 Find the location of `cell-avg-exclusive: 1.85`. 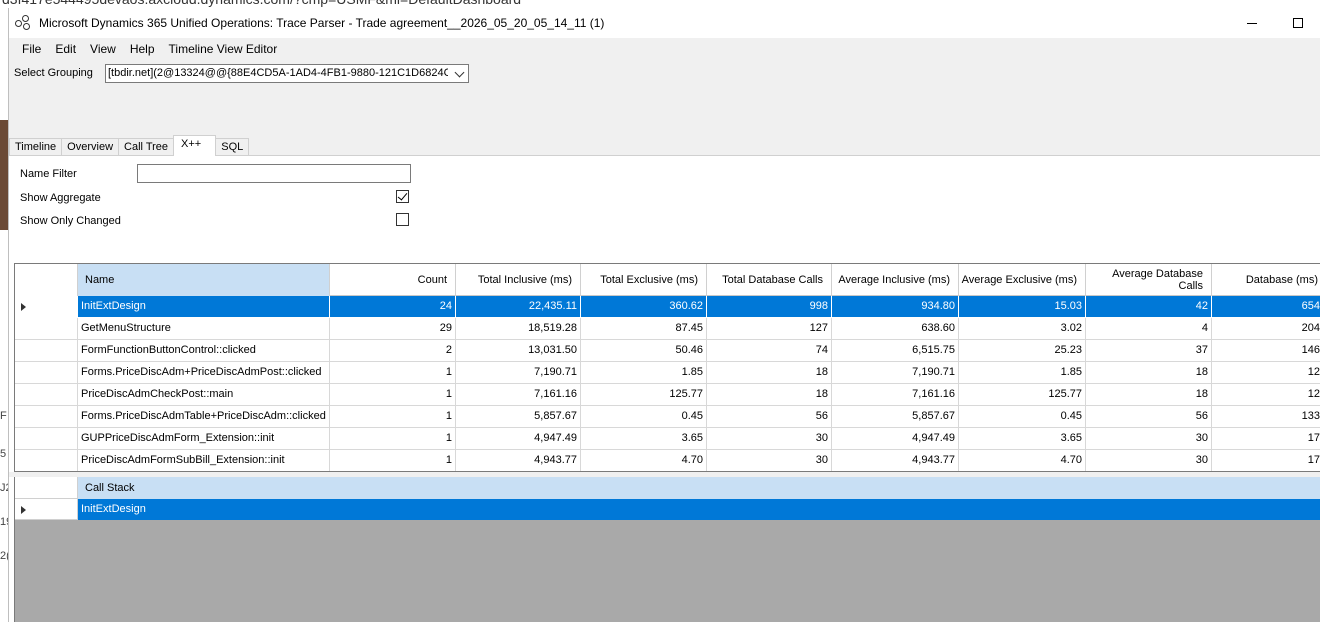

cell-avg-exclusive: 1.85 is located at coordinates (1022, 373).